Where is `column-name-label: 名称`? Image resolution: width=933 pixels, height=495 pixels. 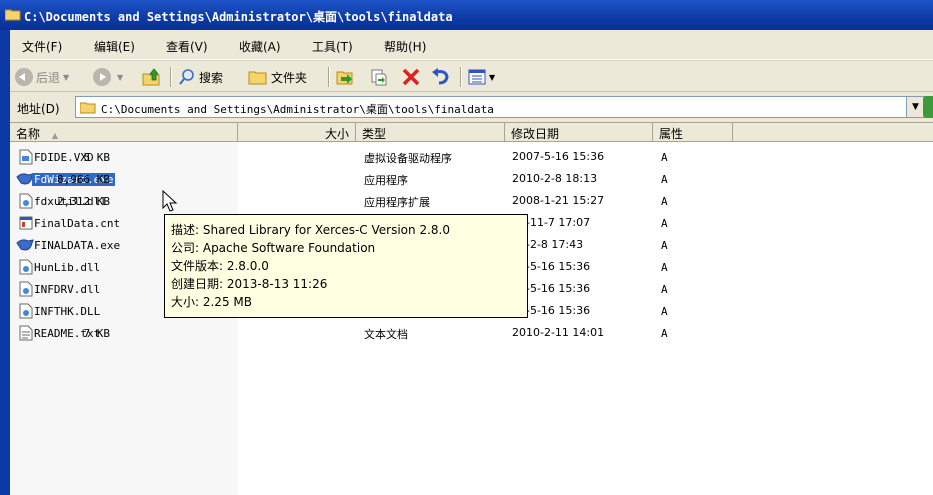 column-name-label: 名称 is located at coordinates (28, 134).